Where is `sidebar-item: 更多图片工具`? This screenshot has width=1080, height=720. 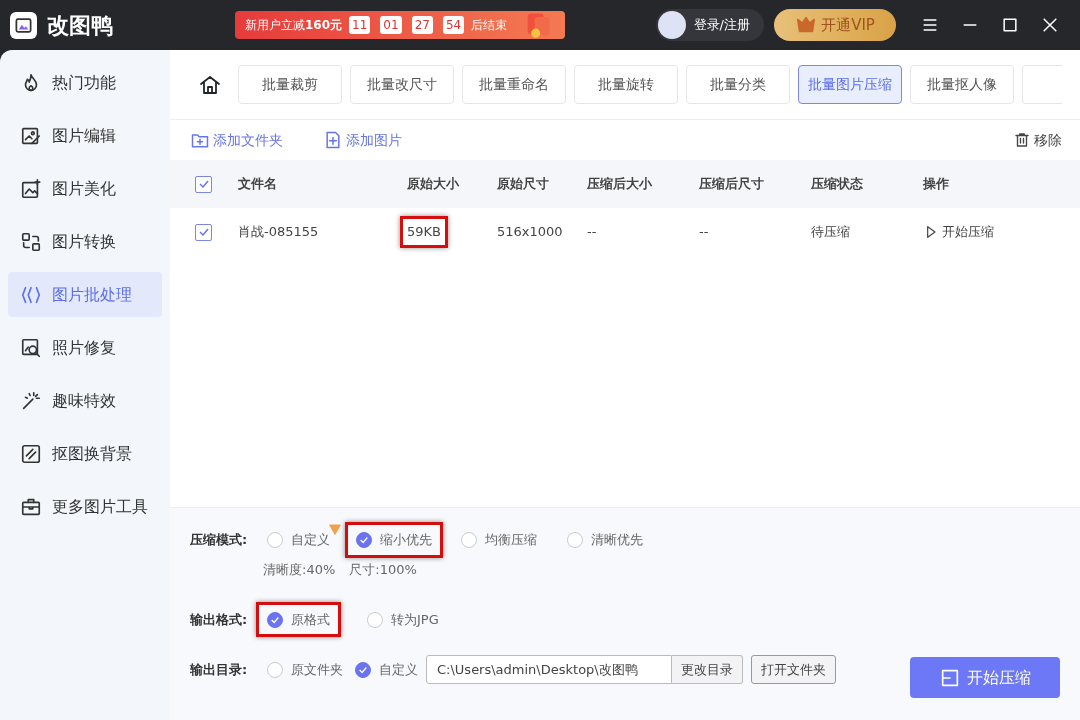 sidebar-item: 更多图片工具 is located at coordinates (85, 506).